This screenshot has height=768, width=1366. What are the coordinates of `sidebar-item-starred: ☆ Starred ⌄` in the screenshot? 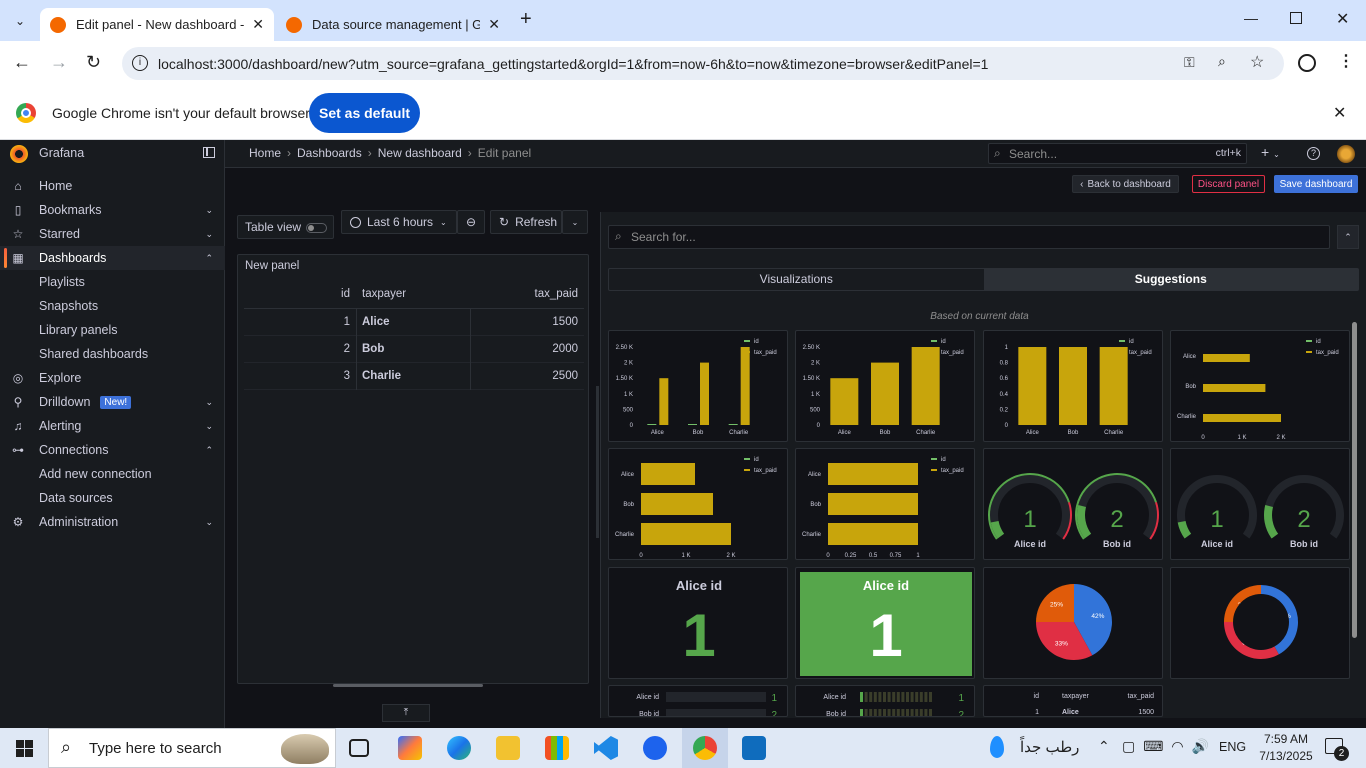 It's located at (112, 234).